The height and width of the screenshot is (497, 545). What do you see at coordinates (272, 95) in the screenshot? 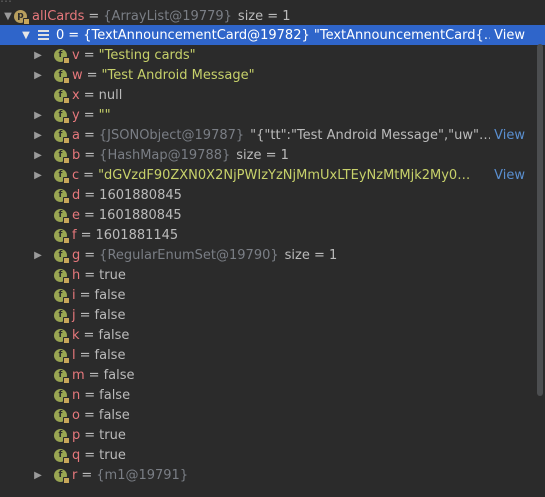
I see `tree-row-field-x: f x = null` at bounding box center [272, 95].